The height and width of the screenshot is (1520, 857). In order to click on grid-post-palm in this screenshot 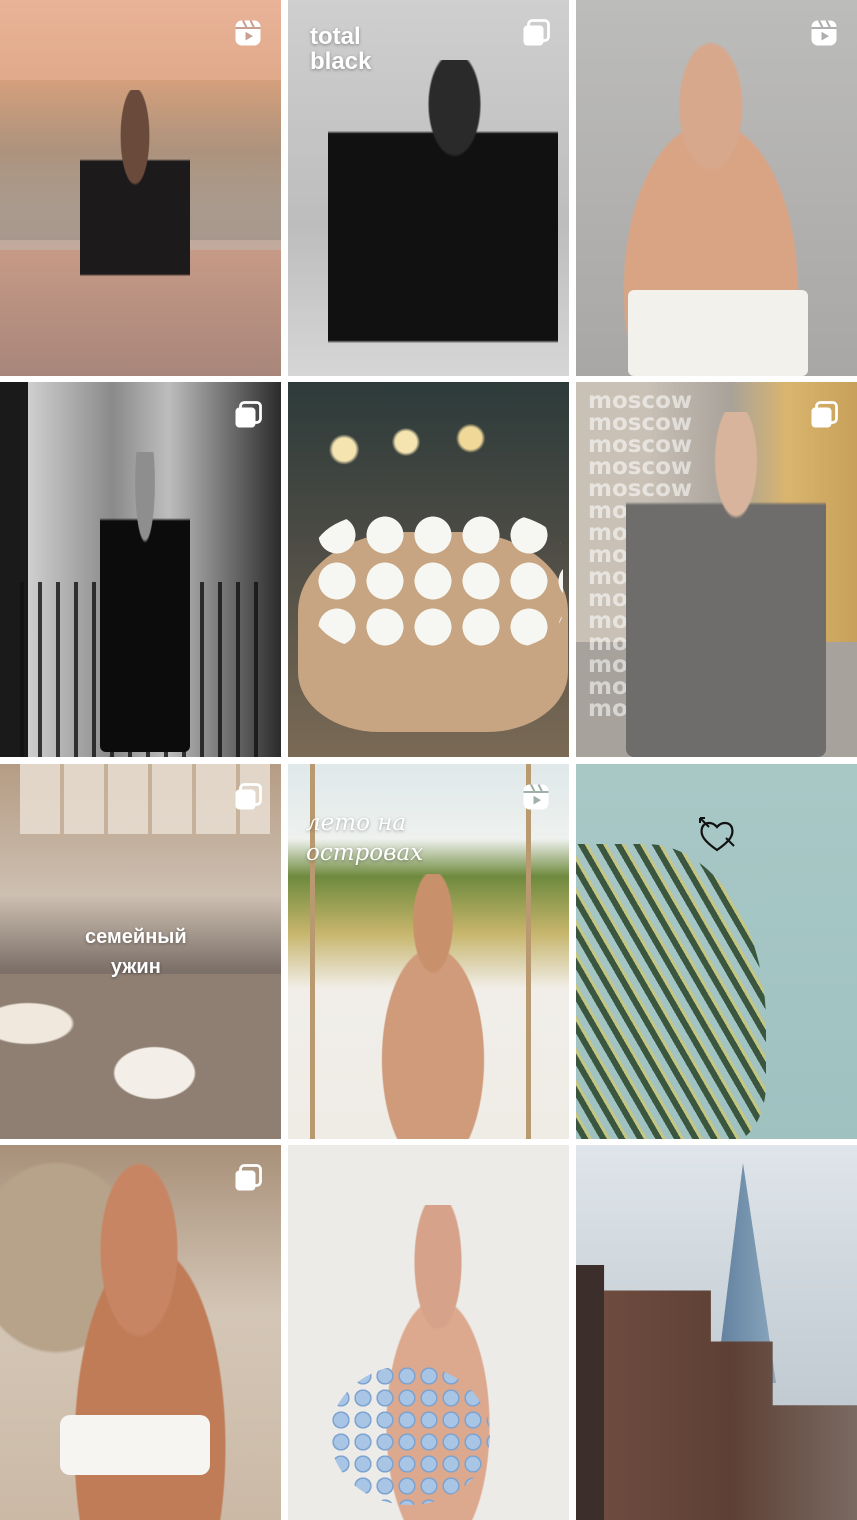, I will do `click(716, 951)`.